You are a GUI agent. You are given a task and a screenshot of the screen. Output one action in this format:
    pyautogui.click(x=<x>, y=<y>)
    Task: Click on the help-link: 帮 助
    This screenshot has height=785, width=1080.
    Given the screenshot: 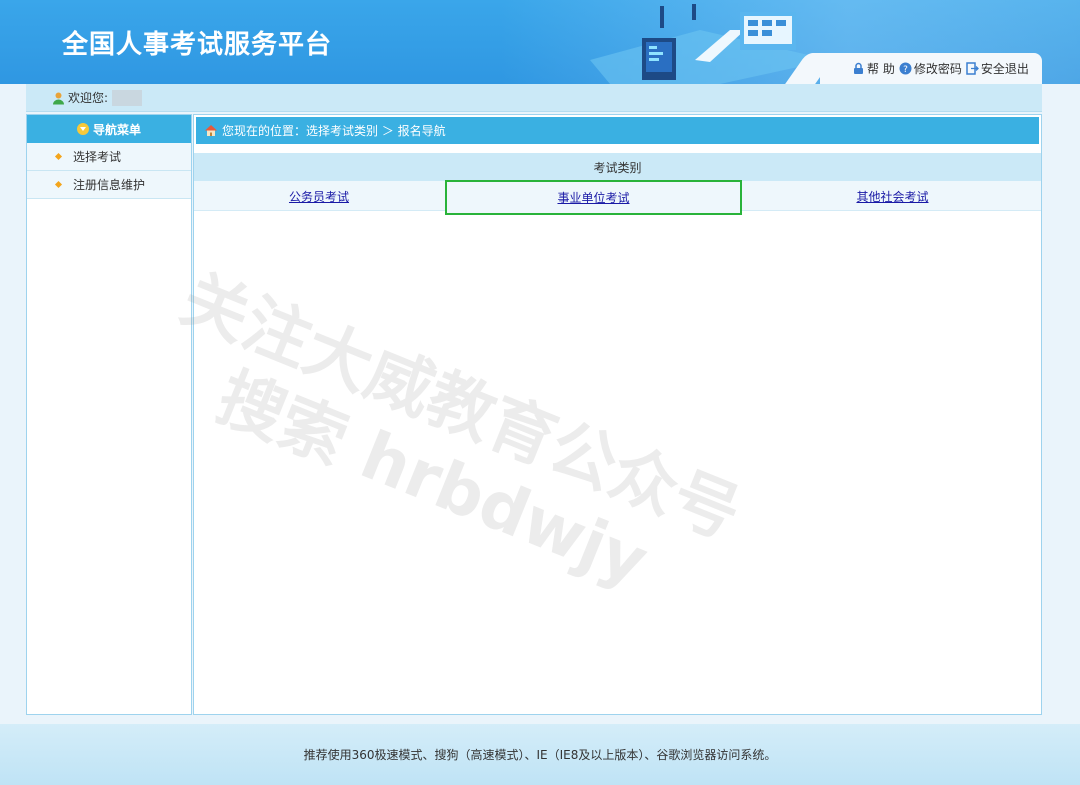 What is the action you would take?
    pyautogui.click(x=873, y=68)
    